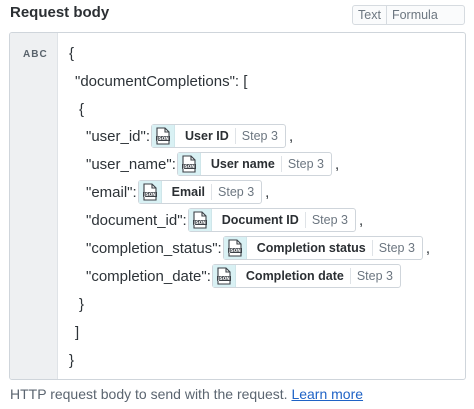 The width and height of the screenshot is (474, 409). I want to click on text-type-badge: ABC, so click(35, 54).